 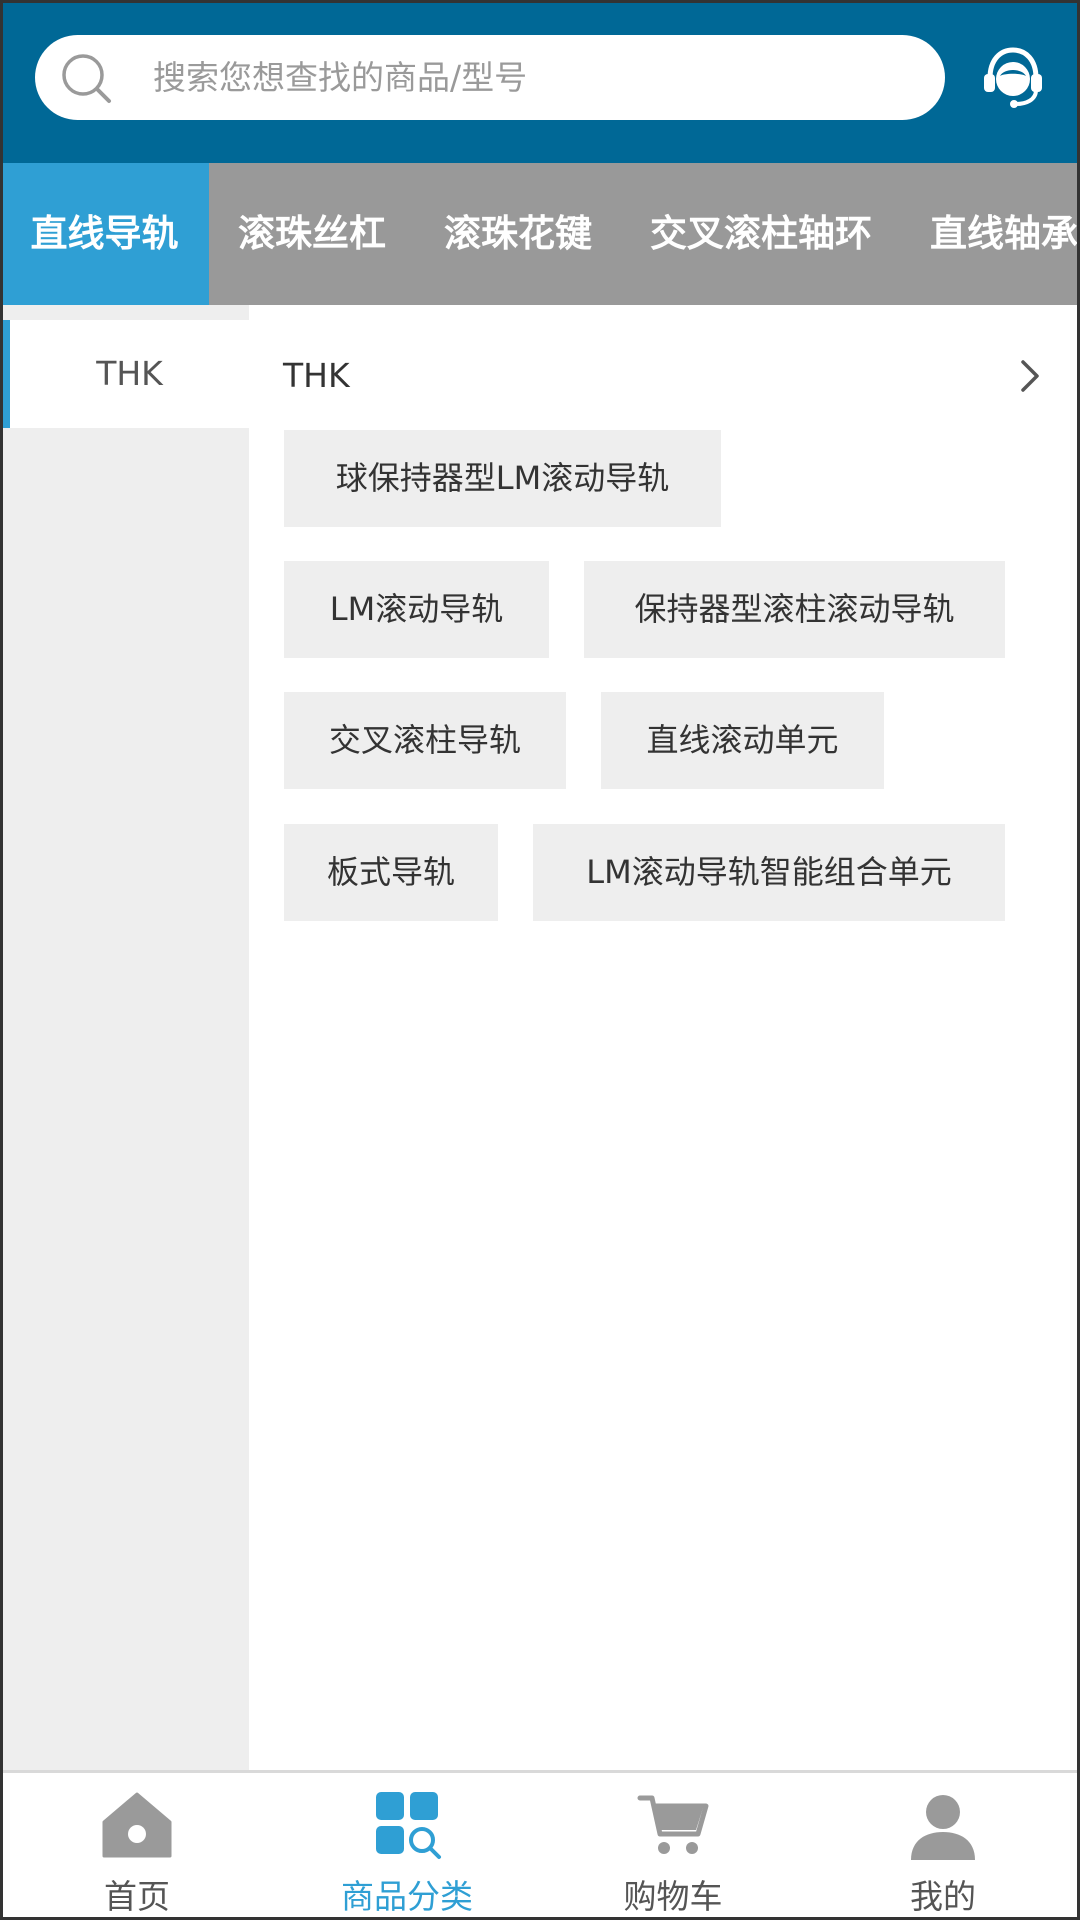 I want to click on category-tab-bar: 直线导轨 滚珠丝杠 滚珠花键 交叉滚柱轴环 直线轴承, so click(x=540, y=234).